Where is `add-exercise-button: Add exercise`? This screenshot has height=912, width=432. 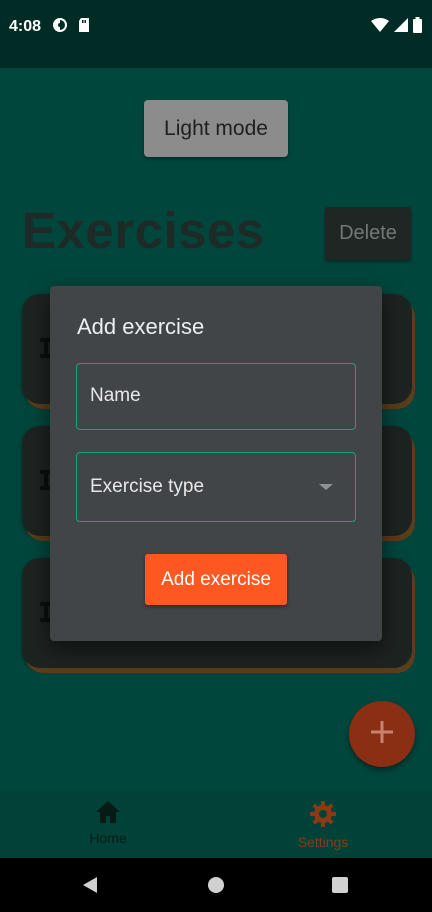
add-exercise-button: Add exercise is located at coordinates (216, 579).